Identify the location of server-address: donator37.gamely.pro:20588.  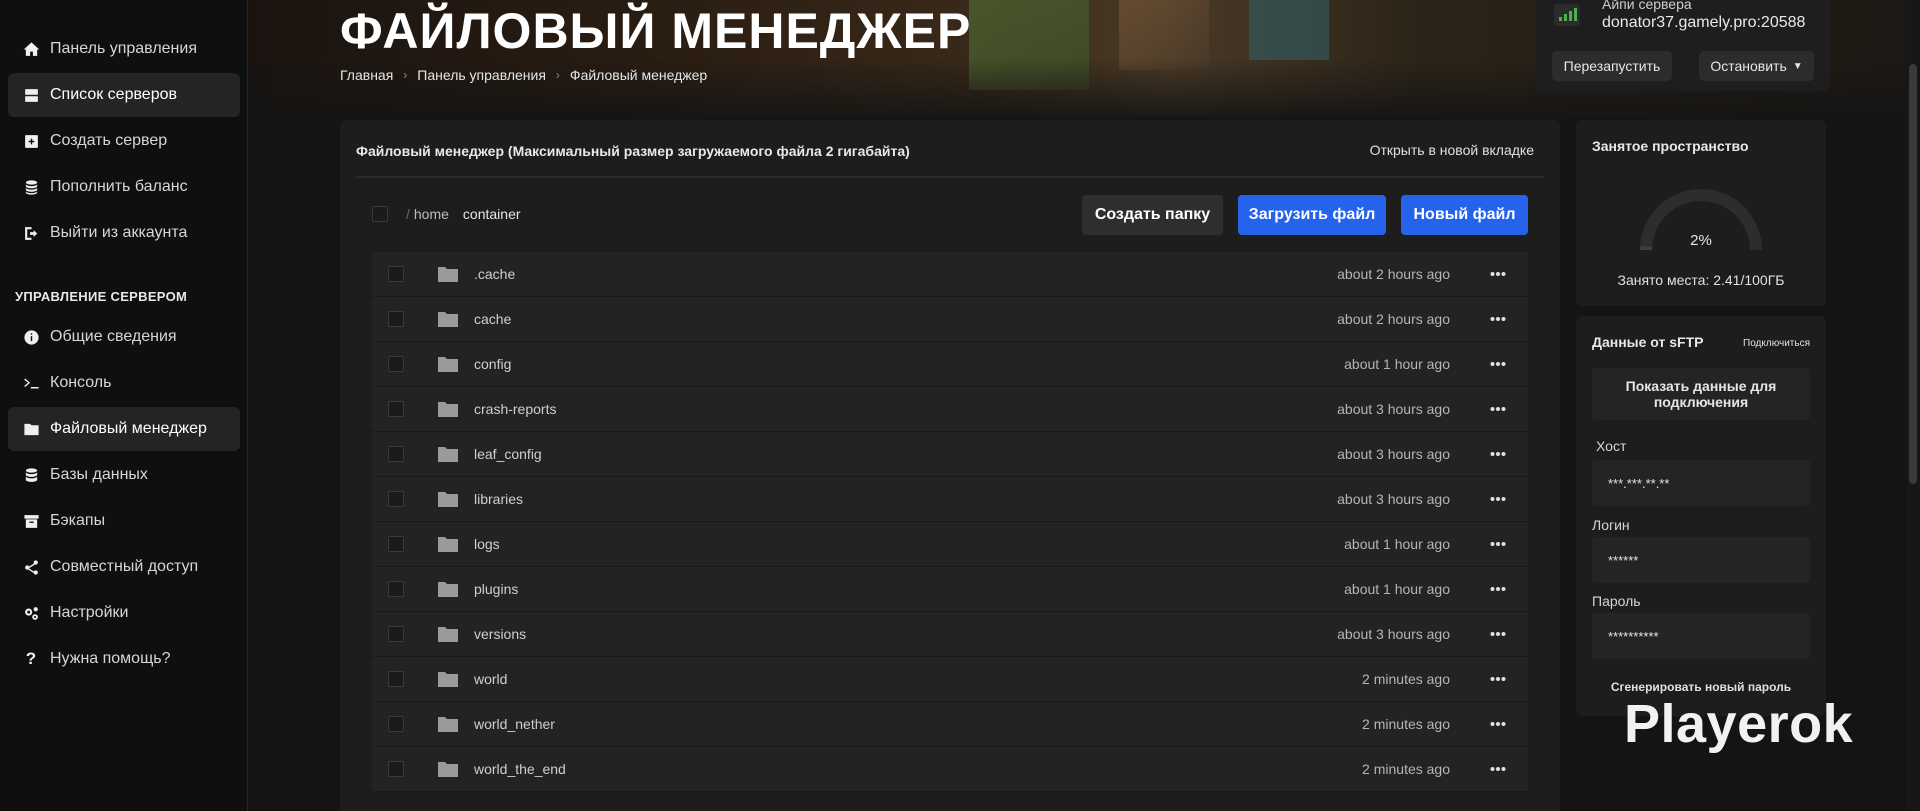
(1704, 22).